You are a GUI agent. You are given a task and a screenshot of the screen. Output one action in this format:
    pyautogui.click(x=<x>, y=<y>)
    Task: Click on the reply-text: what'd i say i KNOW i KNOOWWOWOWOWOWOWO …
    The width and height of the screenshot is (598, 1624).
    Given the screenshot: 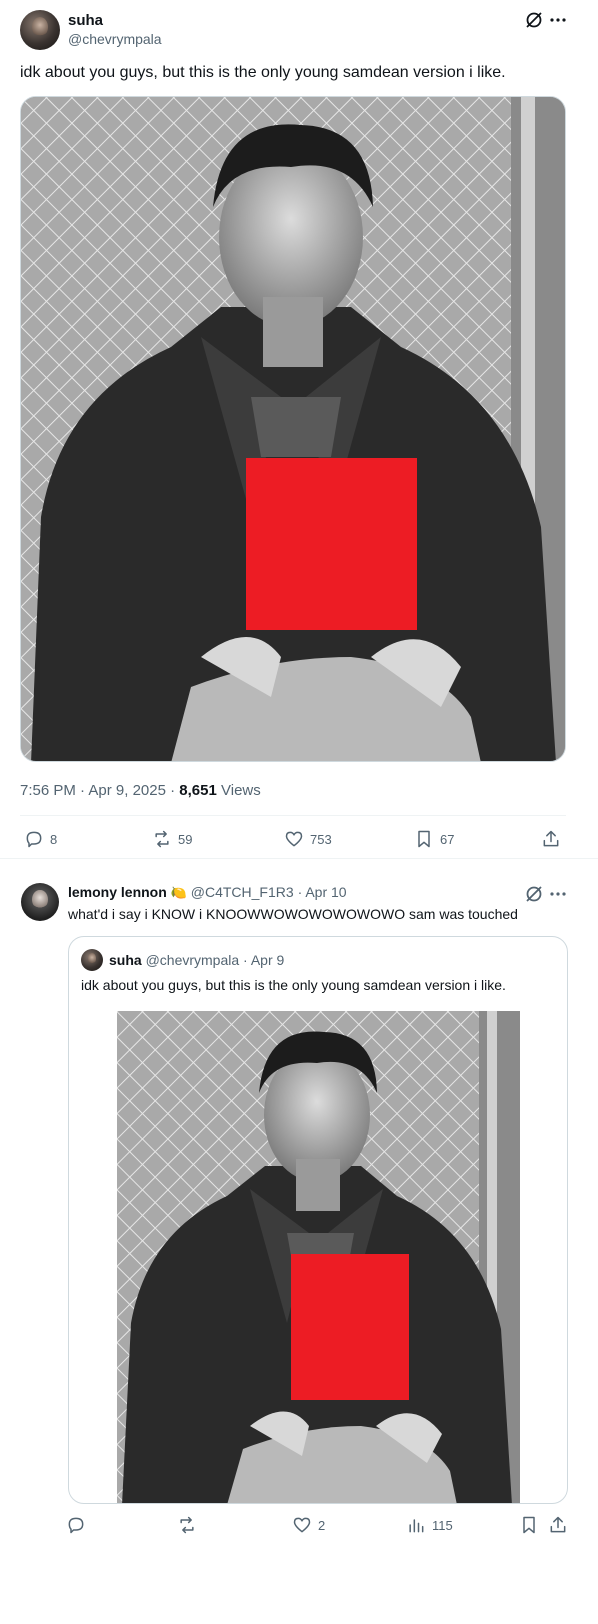 What is the action you would take?
    pyautogui.click(x=293, y=914)
    